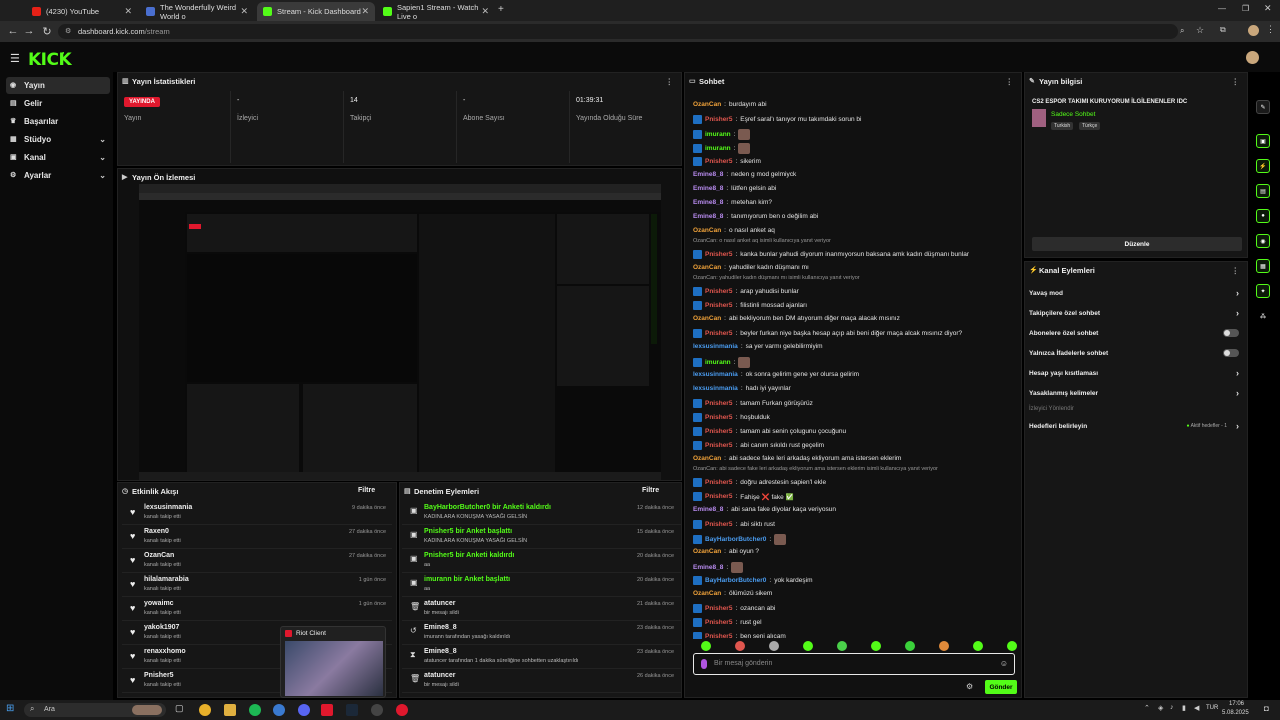  I want to click on moderation-filter-button: Filtre, so click(650, 490).